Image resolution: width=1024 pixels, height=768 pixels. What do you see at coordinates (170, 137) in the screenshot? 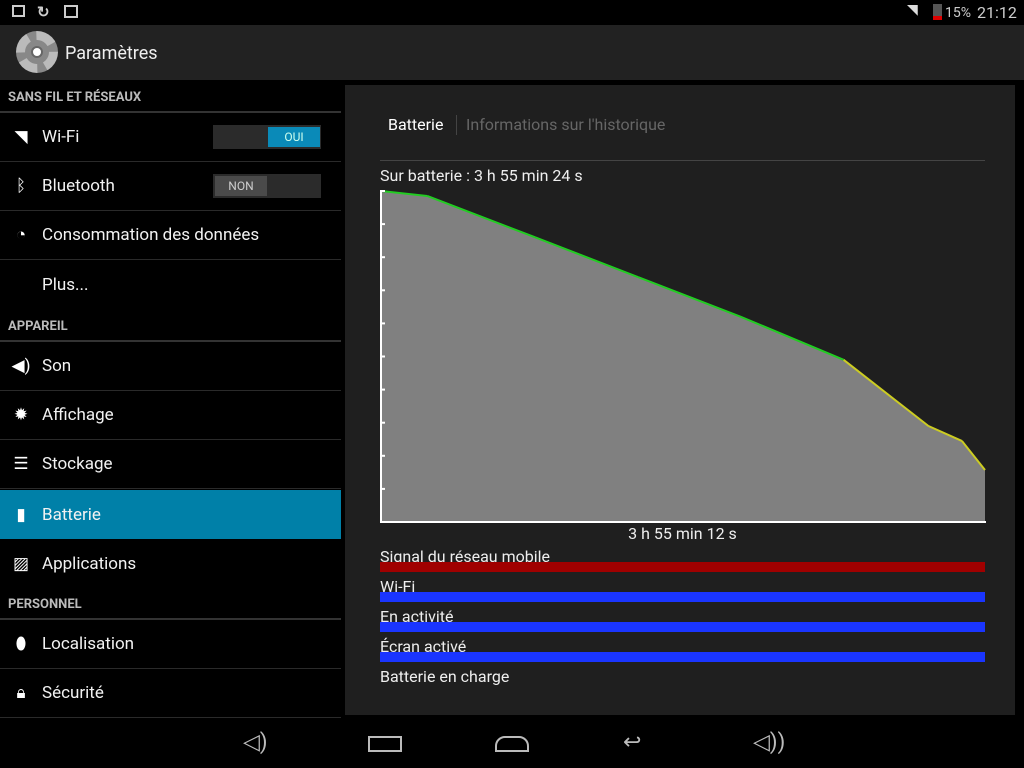
I see `sidebar-item-wifi: ◥ Wi-Fi OUI` at bounding box center [170, 137].